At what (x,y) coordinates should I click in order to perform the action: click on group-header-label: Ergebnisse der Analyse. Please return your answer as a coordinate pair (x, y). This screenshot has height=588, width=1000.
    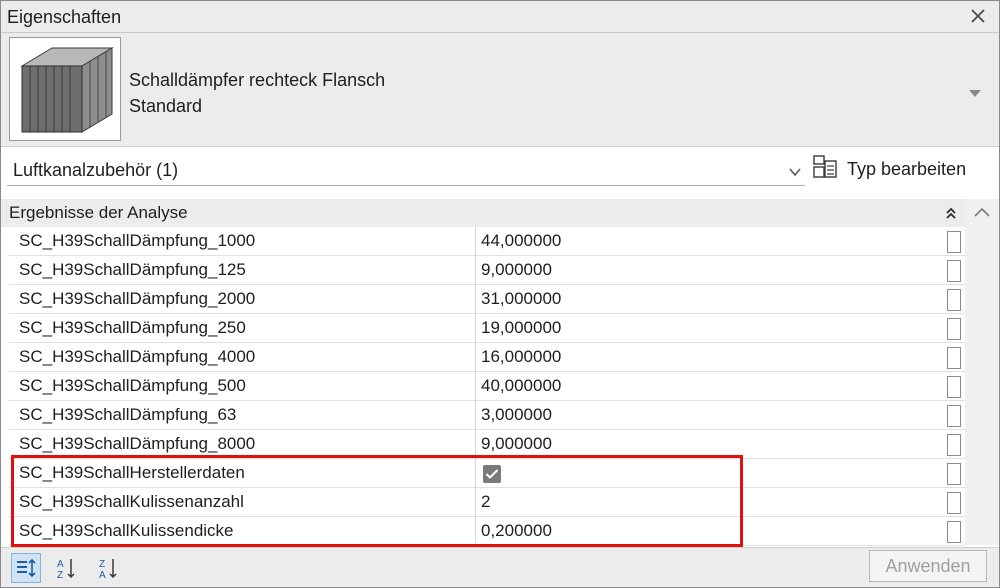
    Looking at the image, I should click on (98, 212).